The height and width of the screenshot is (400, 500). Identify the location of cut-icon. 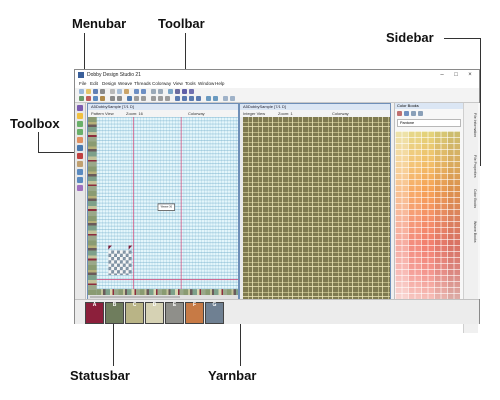
(112, 91).